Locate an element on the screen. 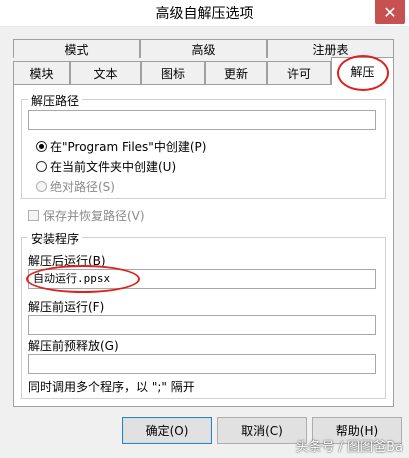  tab-license: 许可 is located at coordinates (299, 72).